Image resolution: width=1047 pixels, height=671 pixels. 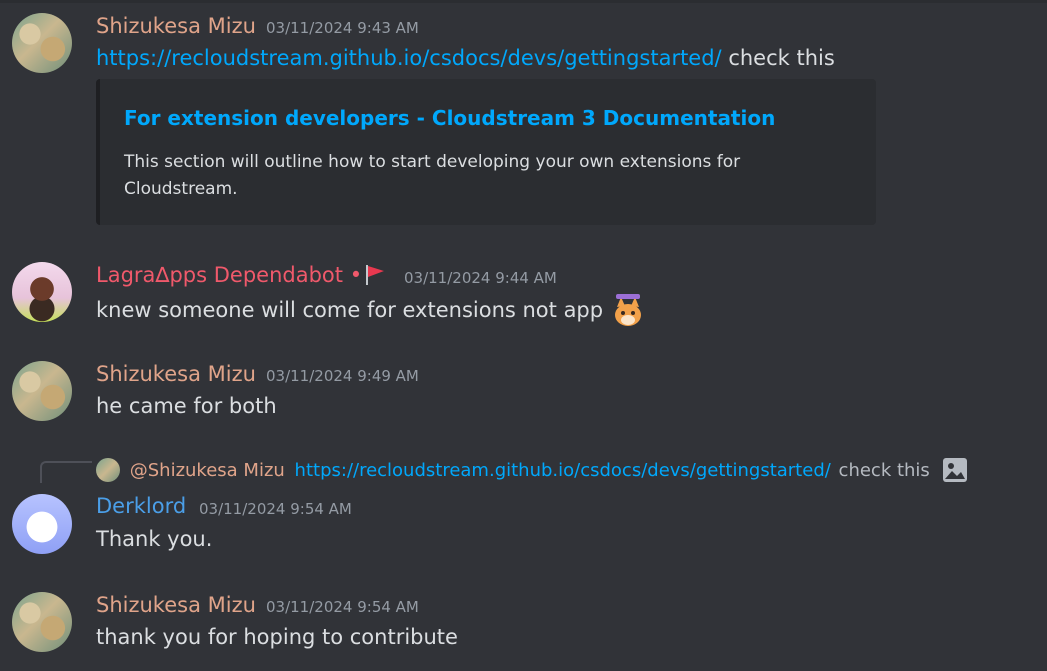 I want to click on message-text: thank you for hoping to contribute, so click(x=277, y=637).